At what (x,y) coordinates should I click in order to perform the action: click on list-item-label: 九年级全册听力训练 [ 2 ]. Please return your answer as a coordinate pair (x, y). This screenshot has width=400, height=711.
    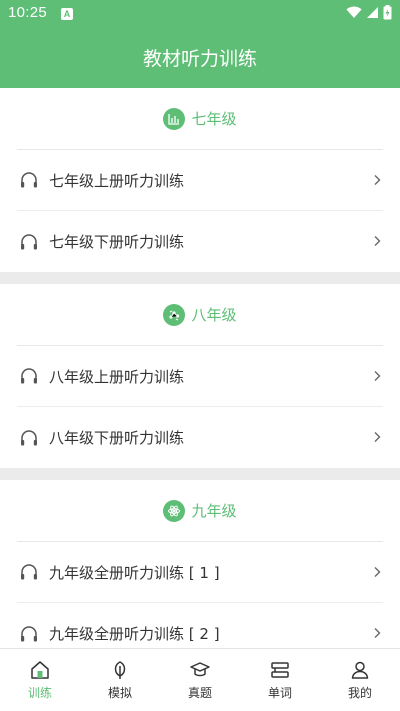
    Looking at the image, I should click on (134, 634).